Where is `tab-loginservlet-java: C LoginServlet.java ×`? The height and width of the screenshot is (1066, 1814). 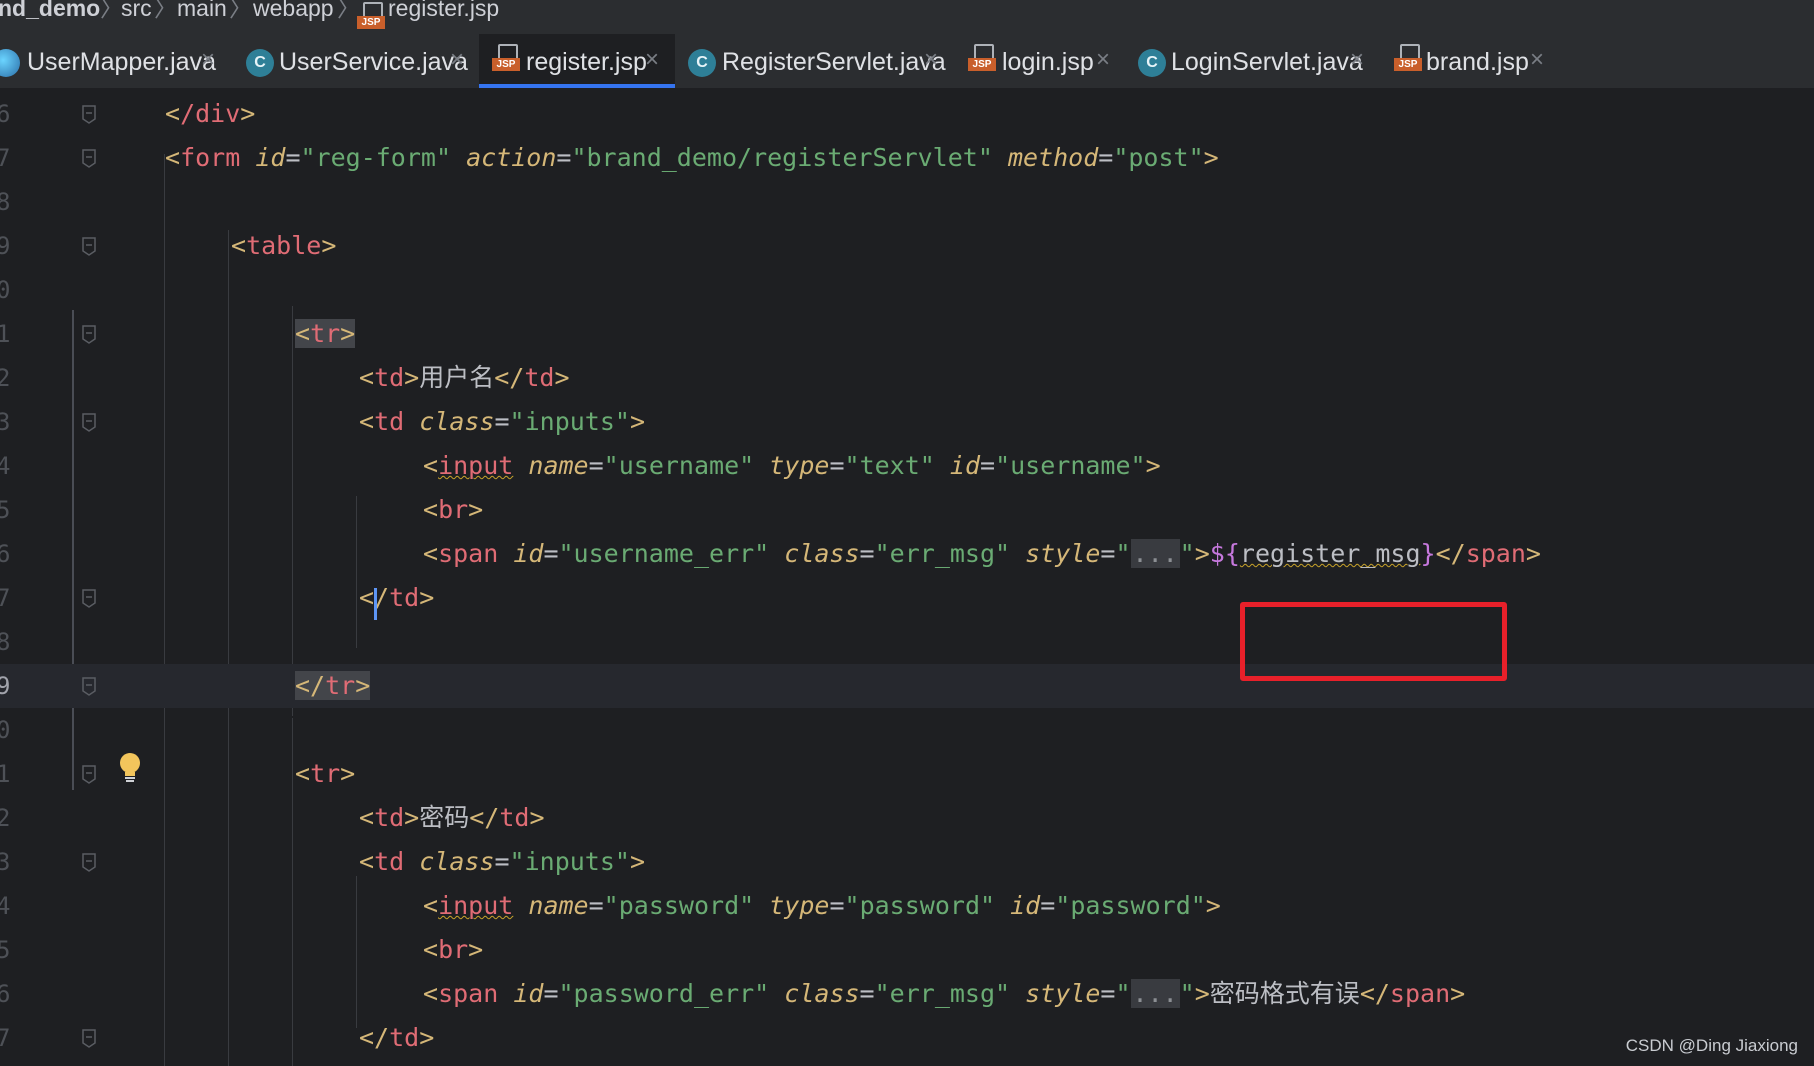 tab-loginservlet-java: C LoginServlet.java × is located at coordinates (1256, 61).